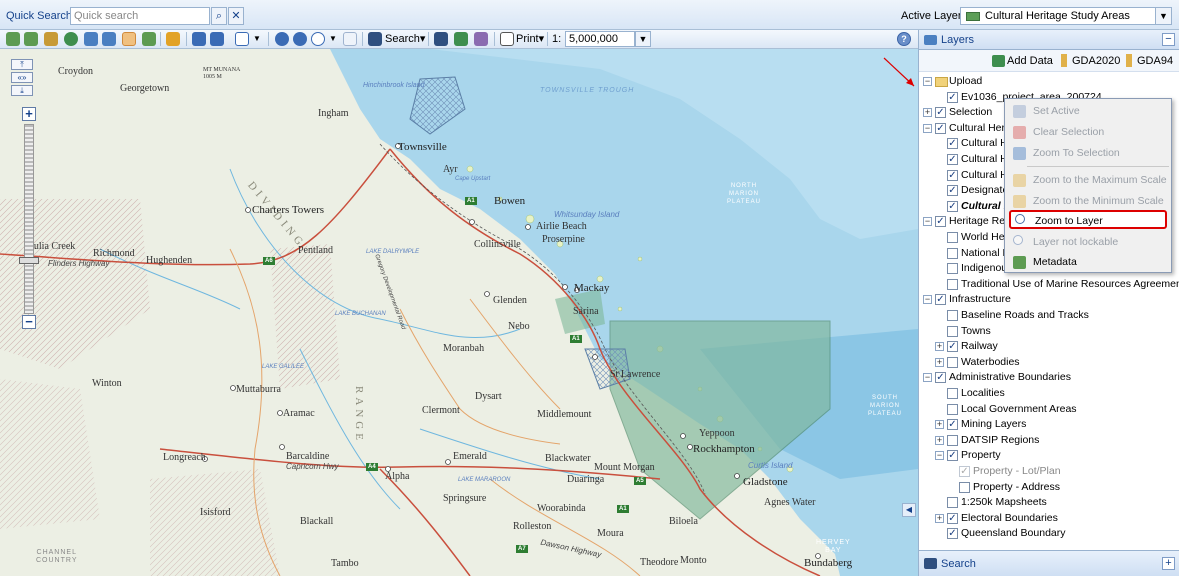 The image size is (1179, 576). I want to click on globe-icon, so click(71, 39).